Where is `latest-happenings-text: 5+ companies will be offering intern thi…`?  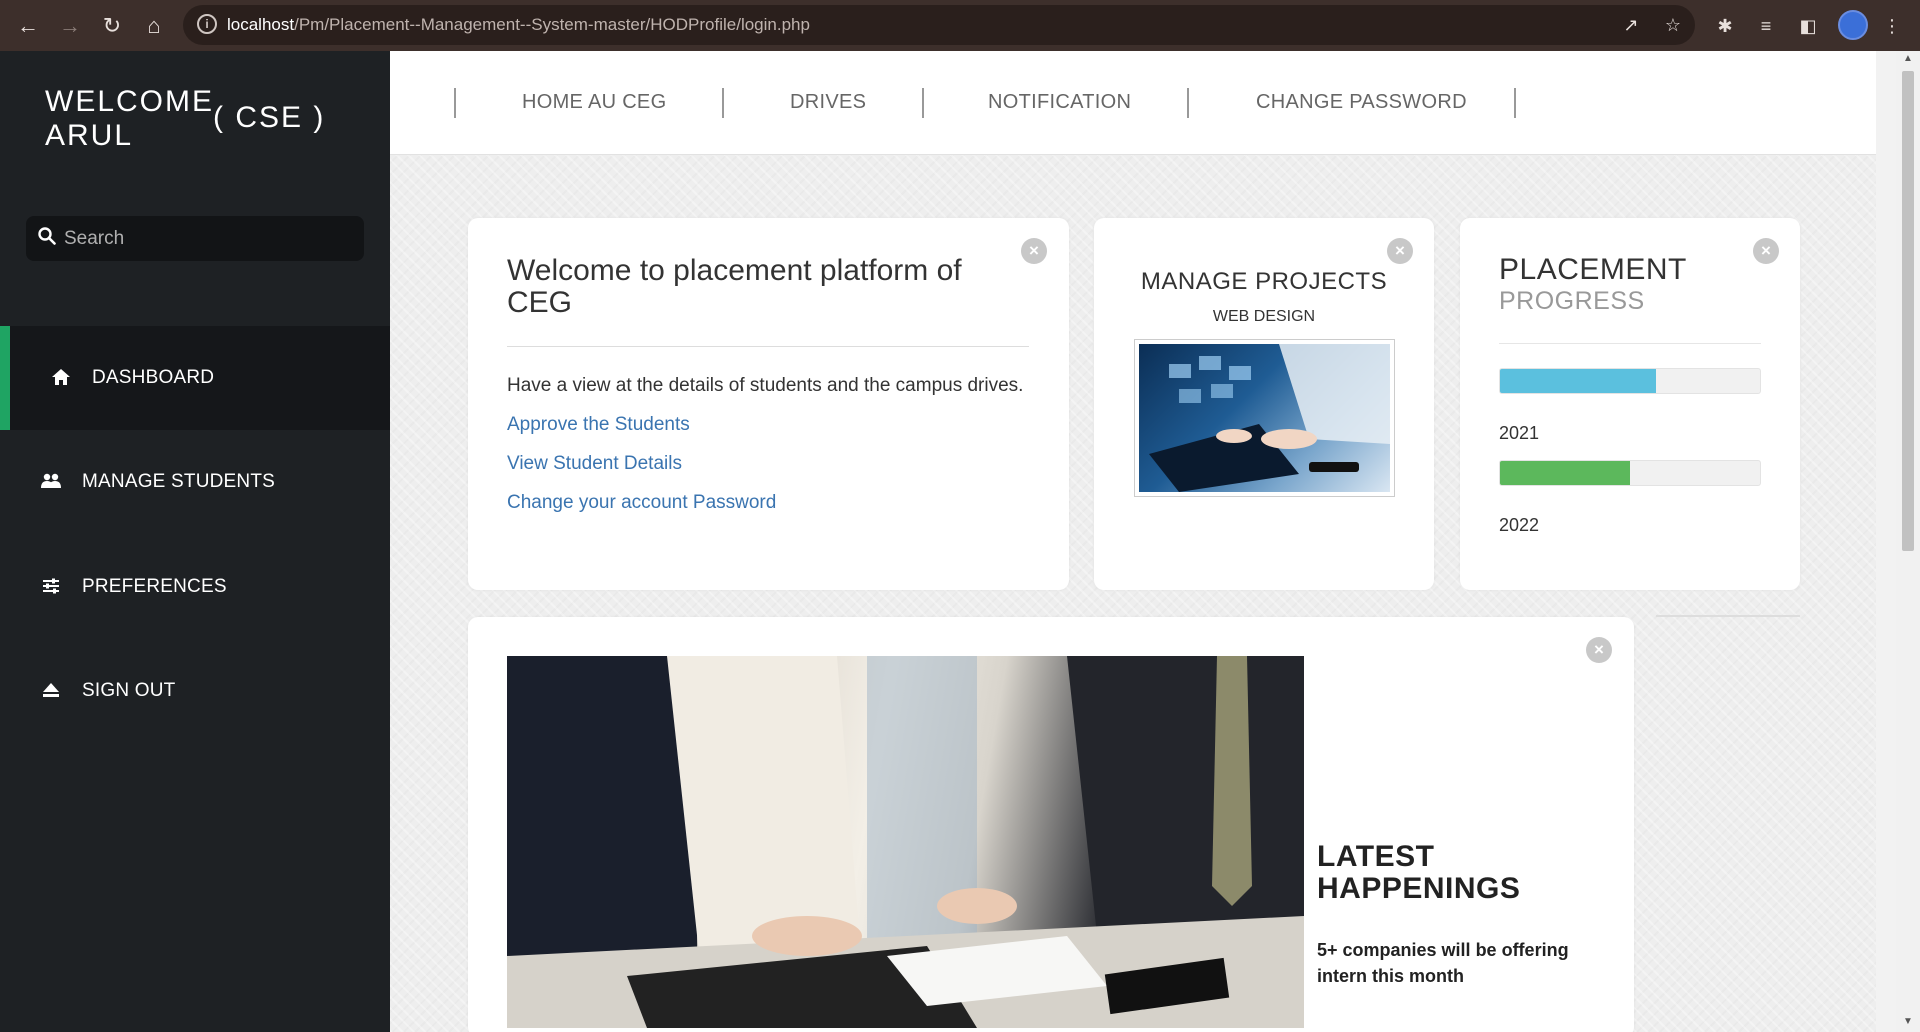 latest-happenings-text: 5+ companies will be offering intern thi… is located at coordinates (1443, 963).